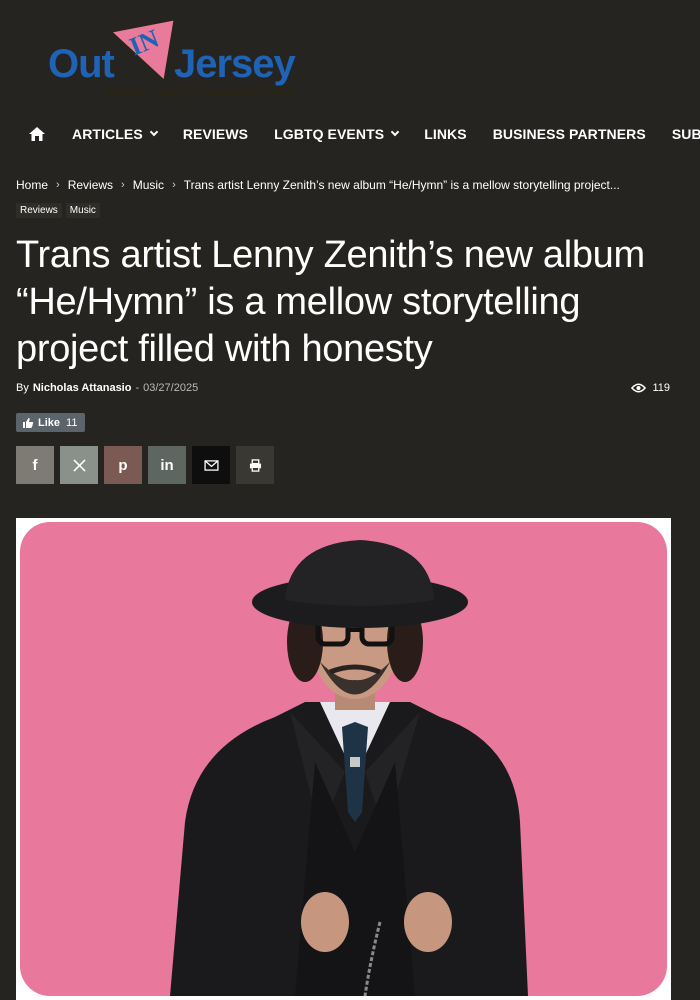 This screenshot has height=1000, width=700. I want to click on nav-item-label: BUSINESS PARTNERS, so click(569, 134).